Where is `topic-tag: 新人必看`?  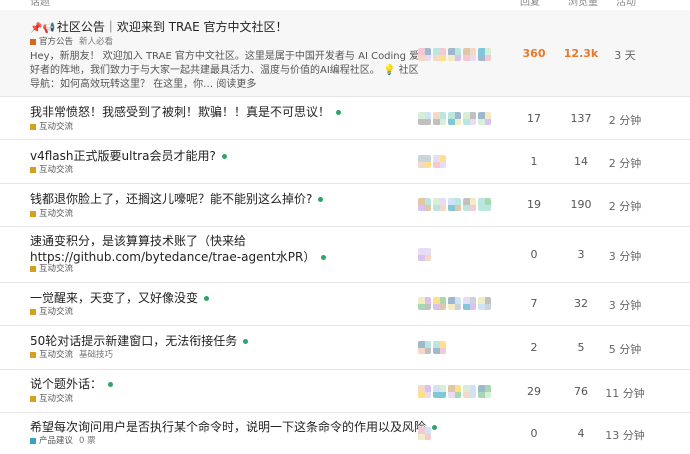 topic-tag: 新人必看 is located at coordinates (96, 42).